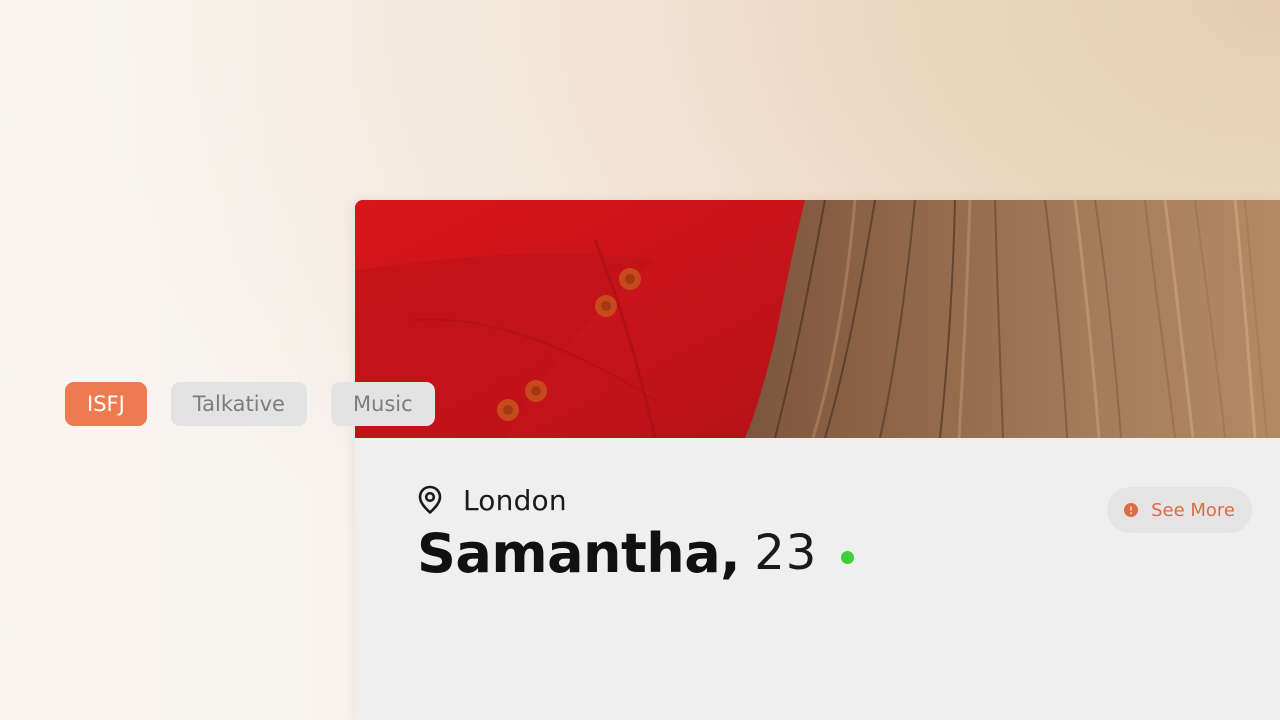 This screenshot has width=1280, height=720. Describe the element at coordinates (786, 553) in the screenshot. I see `profile-age: 23` at that location.